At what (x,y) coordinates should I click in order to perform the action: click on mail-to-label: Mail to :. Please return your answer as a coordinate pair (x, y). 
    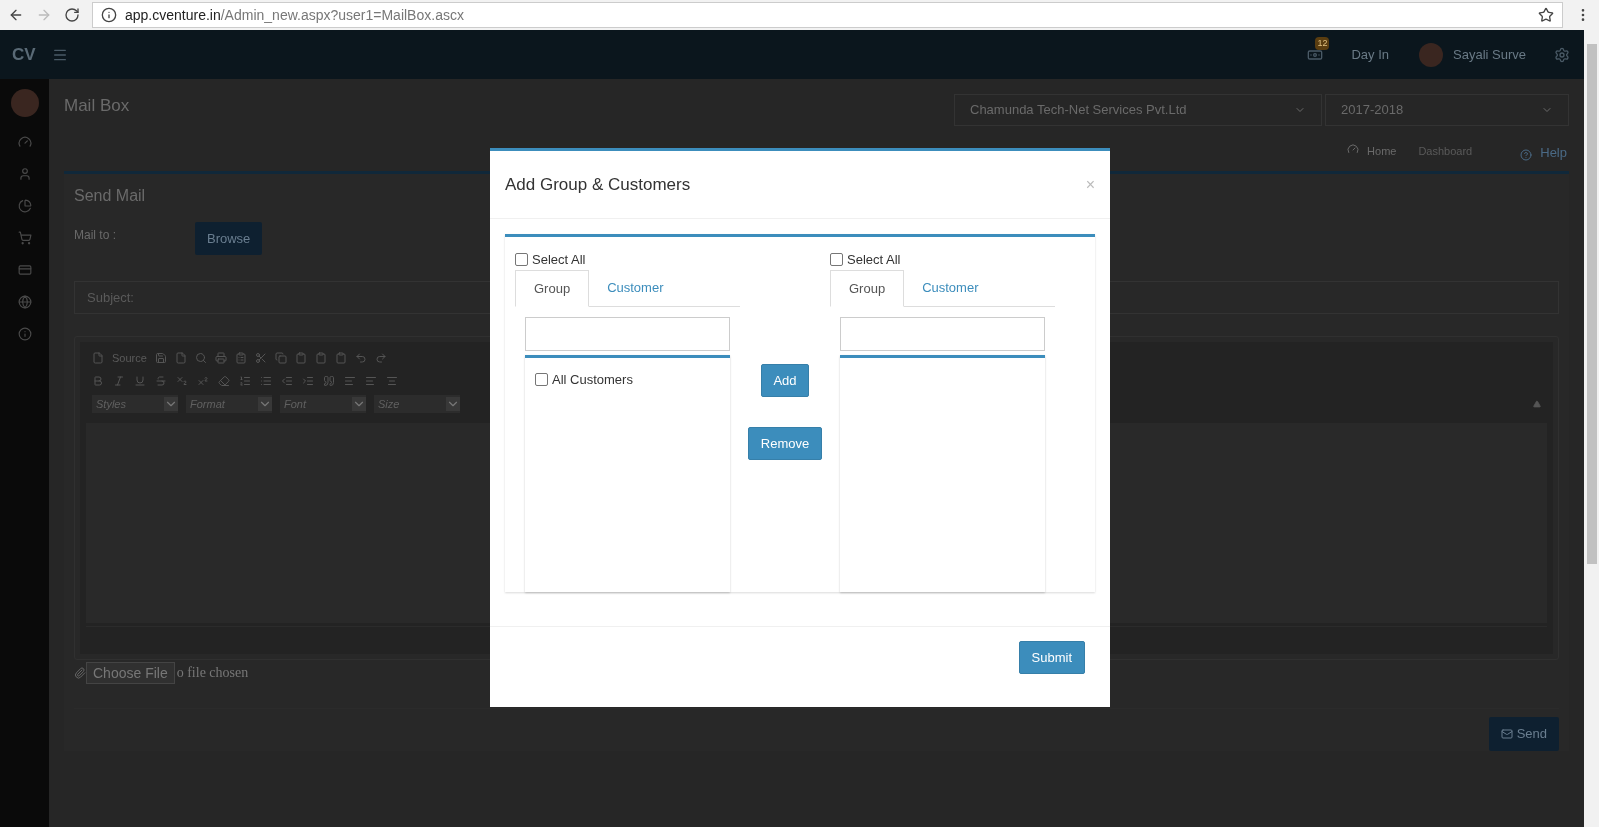
    Looking at the image, I should click on (95, 235).